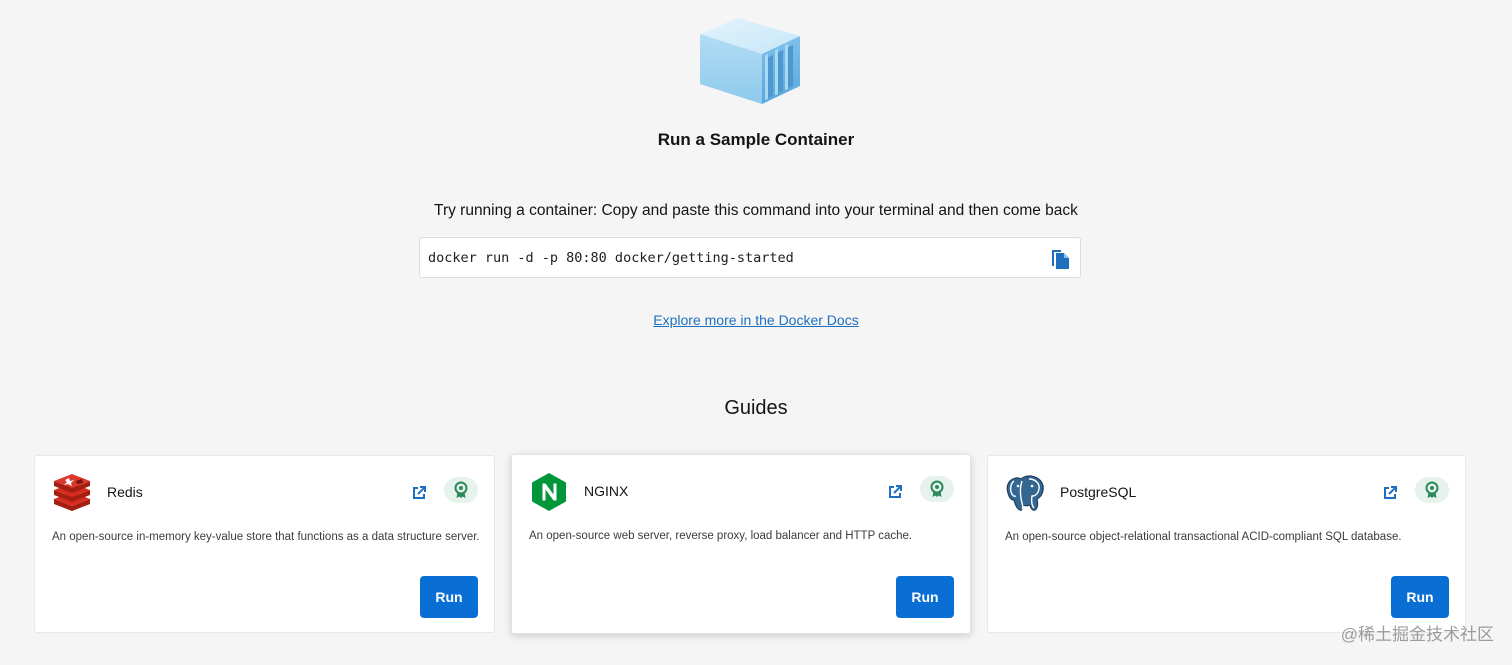 The width and height of the screenshot is (1512, 665). Describe the element at coordinates (606, 491) in the screenshot. I see `guide-title: NGINX` at that location.